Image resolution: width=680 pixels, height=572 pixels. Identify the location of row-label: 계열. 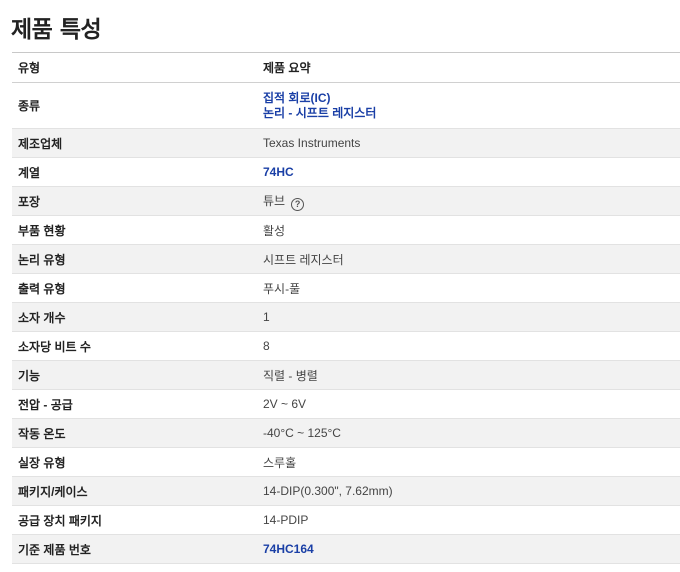
(134, 172).